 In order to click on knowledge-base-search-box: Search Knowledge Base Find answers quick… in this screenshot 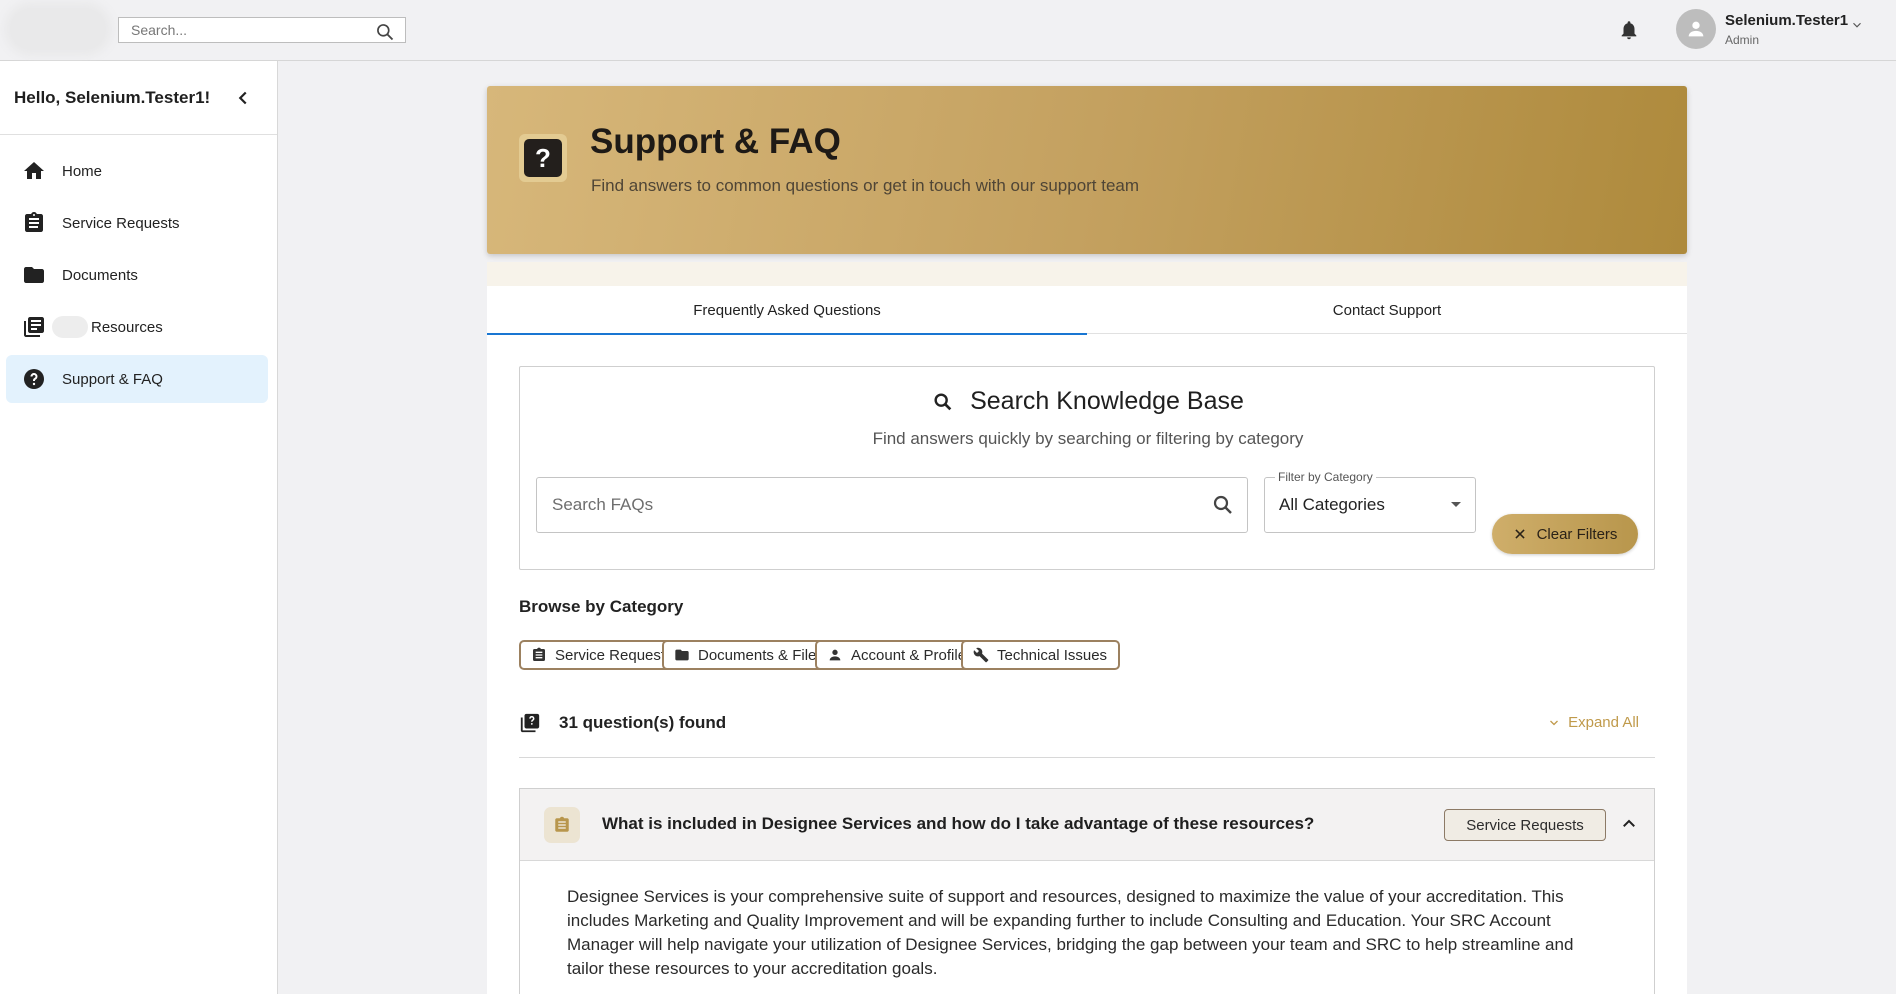, I will do `click(1087, 468)`.